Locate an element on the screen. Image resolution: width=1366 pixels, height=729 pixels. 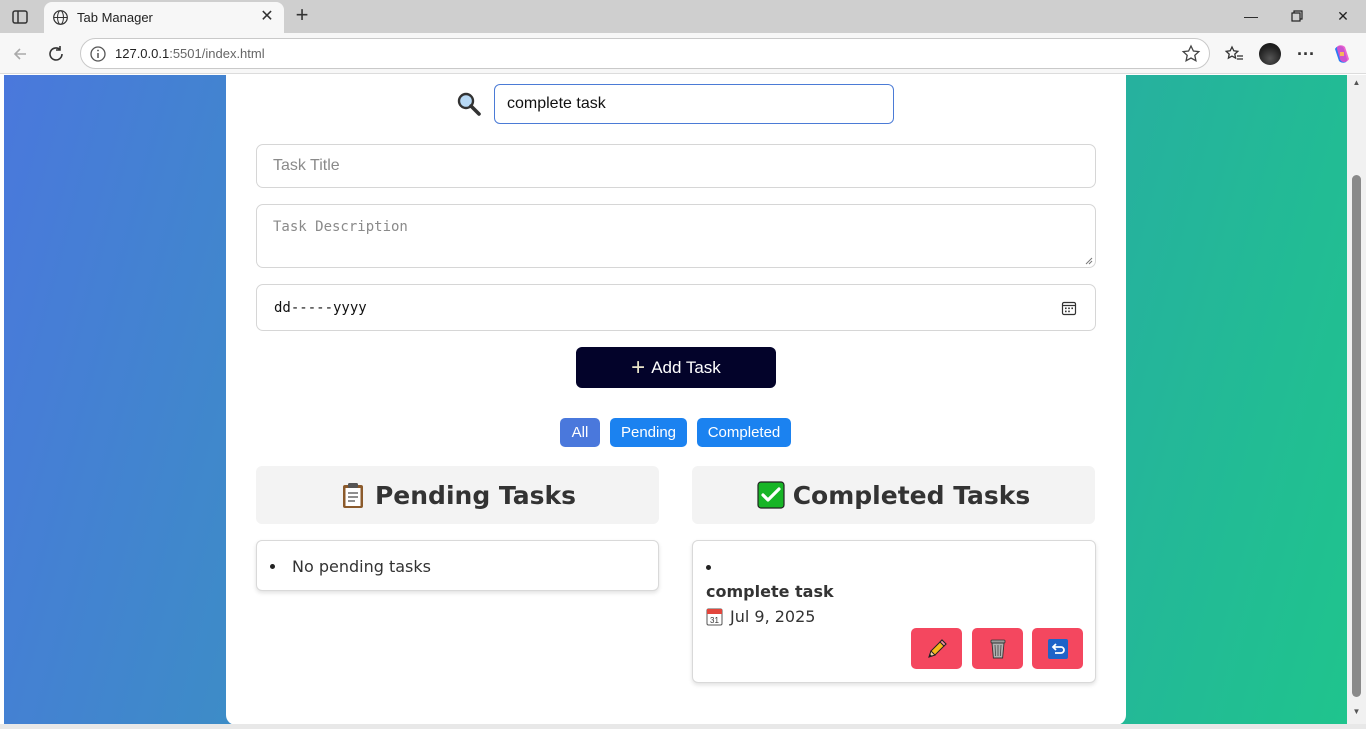
add-task-label: Add Task is located at coordinates (686, 367).